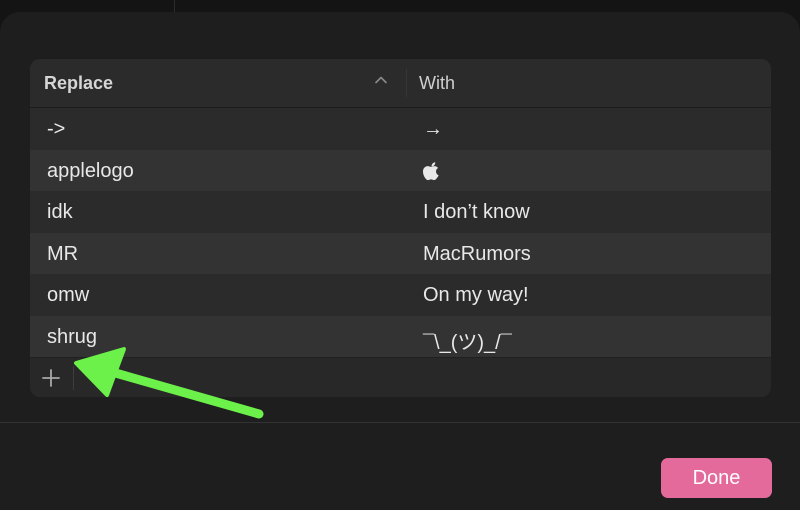  What do you see at coordinates (477, 253) in the screenshot?
I see `with-cell: MacRumors` at bounding box center [477, 253].